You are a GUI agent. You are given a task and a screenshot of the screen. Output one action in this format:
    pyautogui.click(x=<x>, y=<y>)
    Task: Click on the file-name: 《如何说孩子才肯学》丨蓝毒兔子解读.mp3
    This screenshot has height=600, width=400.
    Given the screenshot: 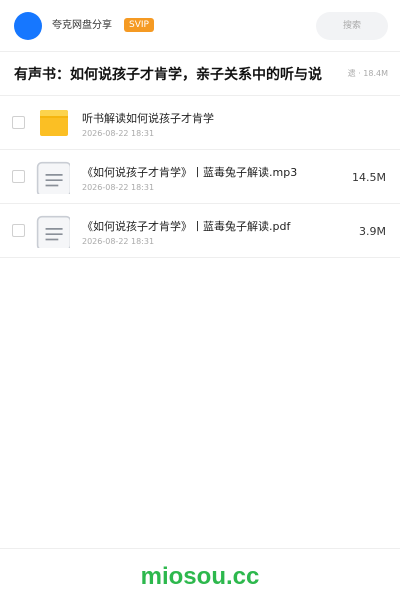 What is the action you would take?
    pyautogui.click(x=189, y=173)
    